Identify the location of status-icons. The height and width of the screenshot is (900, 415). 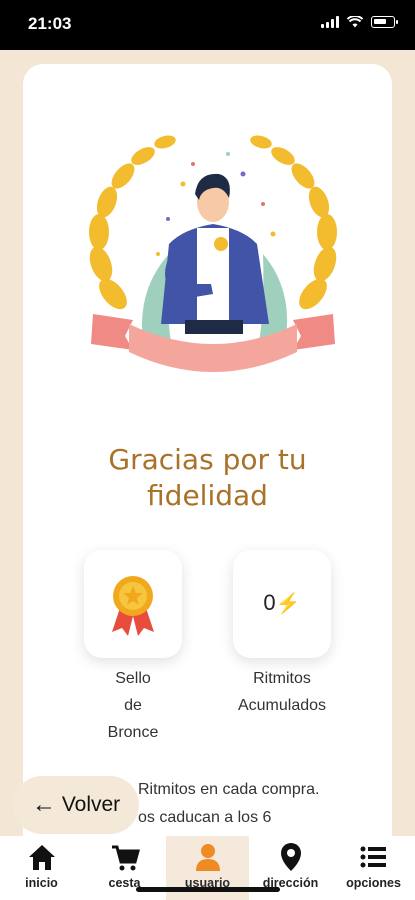
(359, 22).